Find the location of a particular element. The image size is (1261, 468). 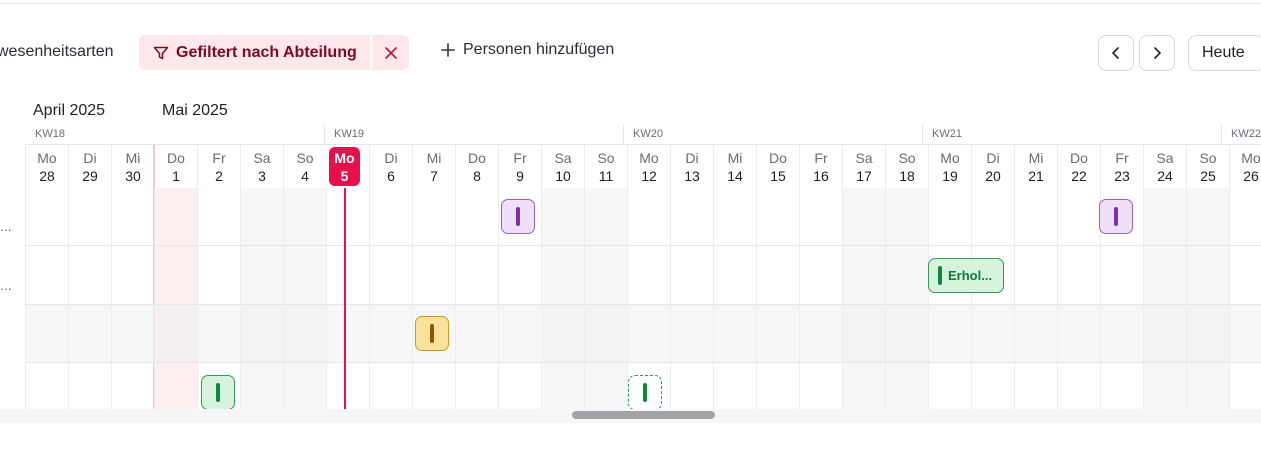

day-date: 14 is located at coordinates (735, 176).